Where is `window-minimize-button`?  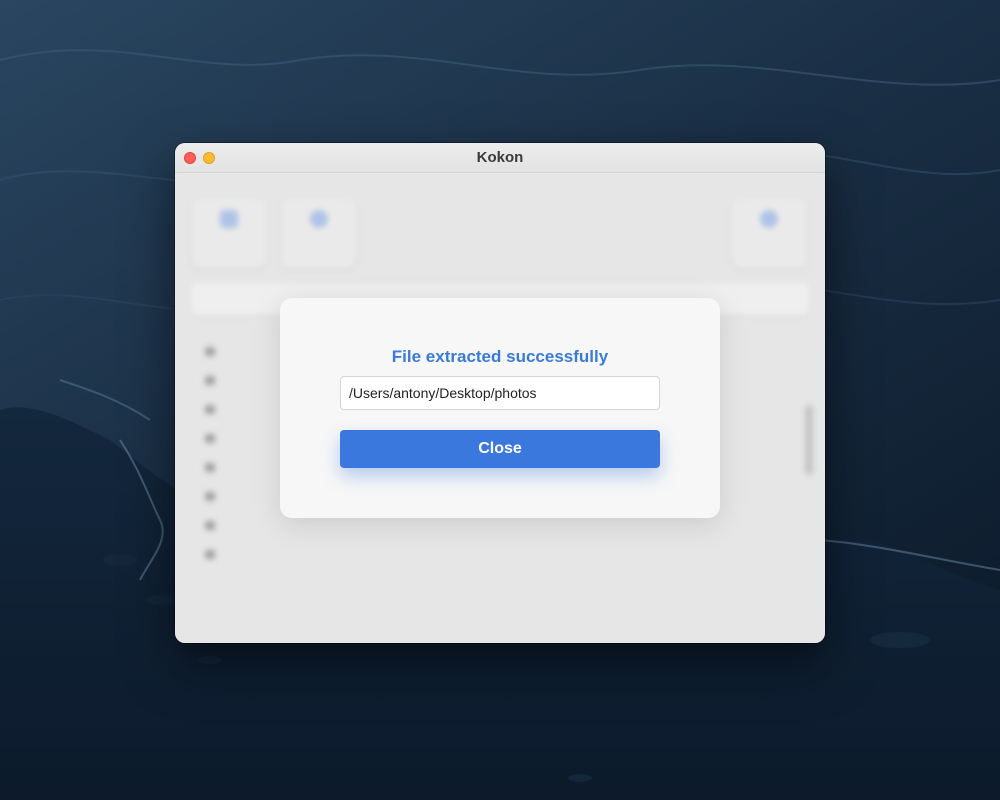 window-minimize-button is located at coordinates (209, 158).